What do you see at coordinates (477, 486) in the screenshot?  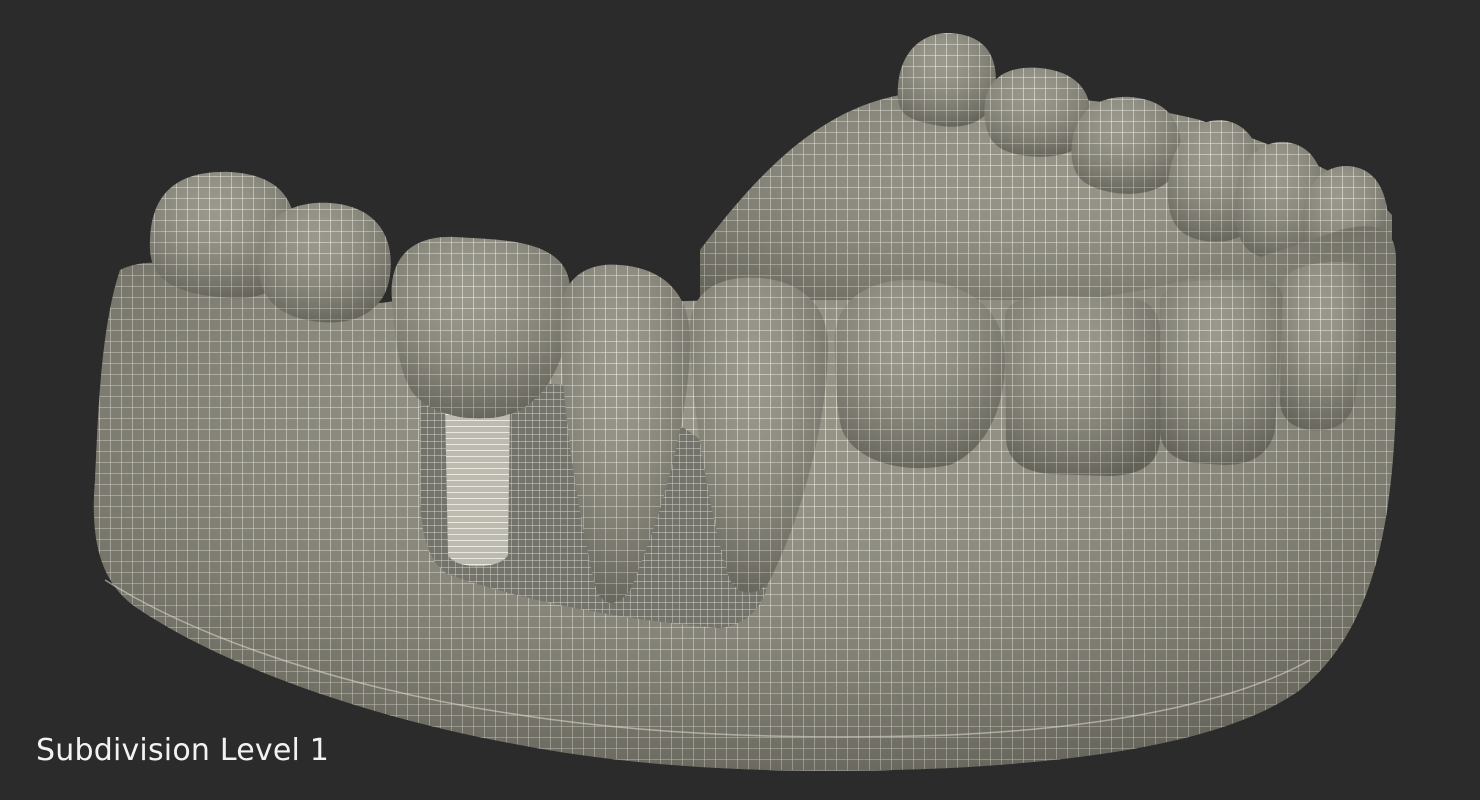 I see `implant-screw` at bounding box center [477, 486].